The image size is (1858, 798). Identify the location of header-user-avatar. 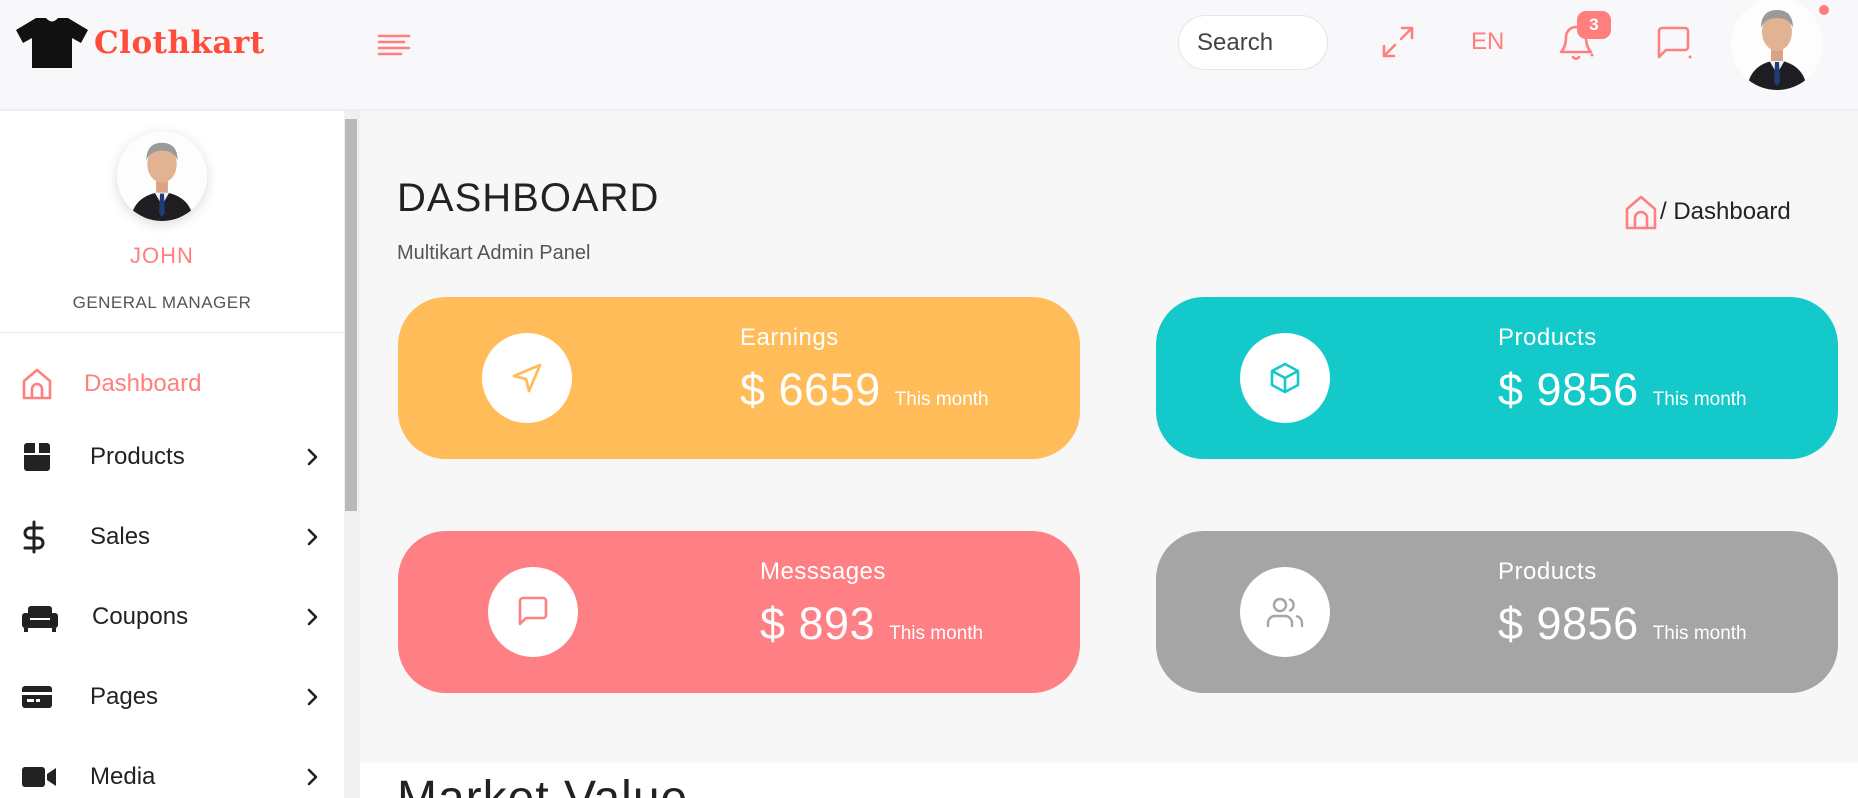
(1777, 45).